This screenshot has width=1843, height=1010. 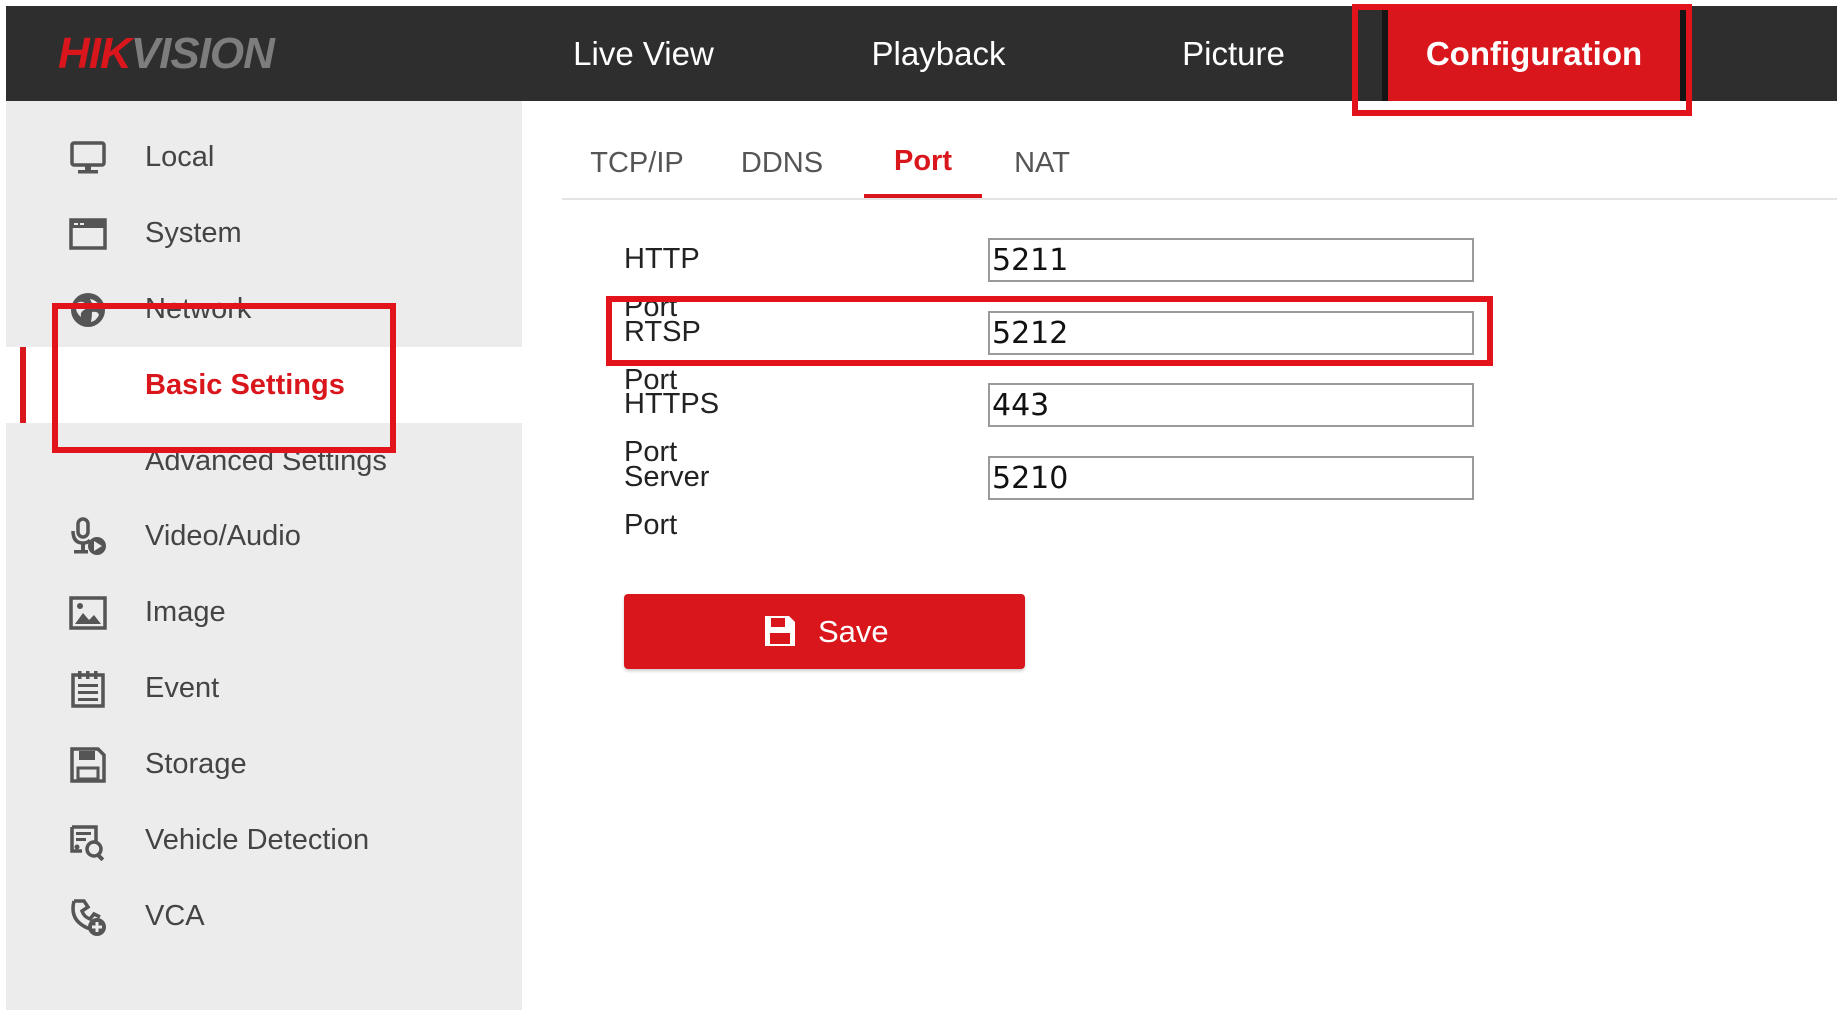 What do you see at coordinates (1231, 405) in the screenshot?
I see `https-port-input` at bounding box center [1231, 405].